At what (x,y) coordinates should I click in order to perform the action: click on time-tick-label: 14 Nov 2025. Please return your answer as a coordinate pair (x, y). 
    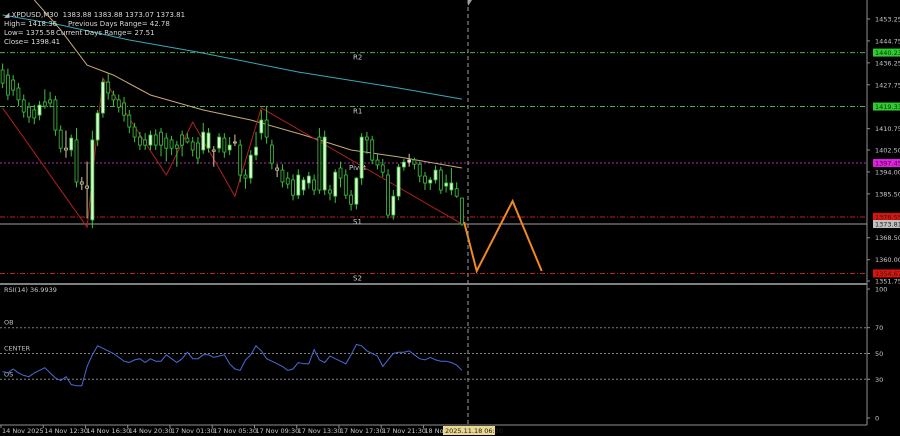
    Looking at the image, I should click on (23, 431).